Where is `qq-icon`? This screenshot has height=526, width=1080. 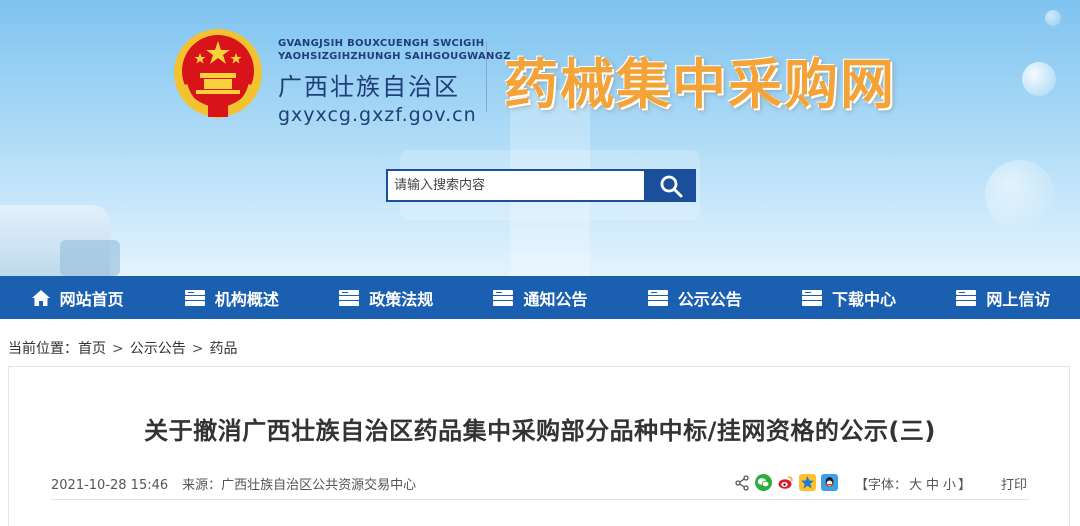 qq-icon is located at coordinates (829, 482).